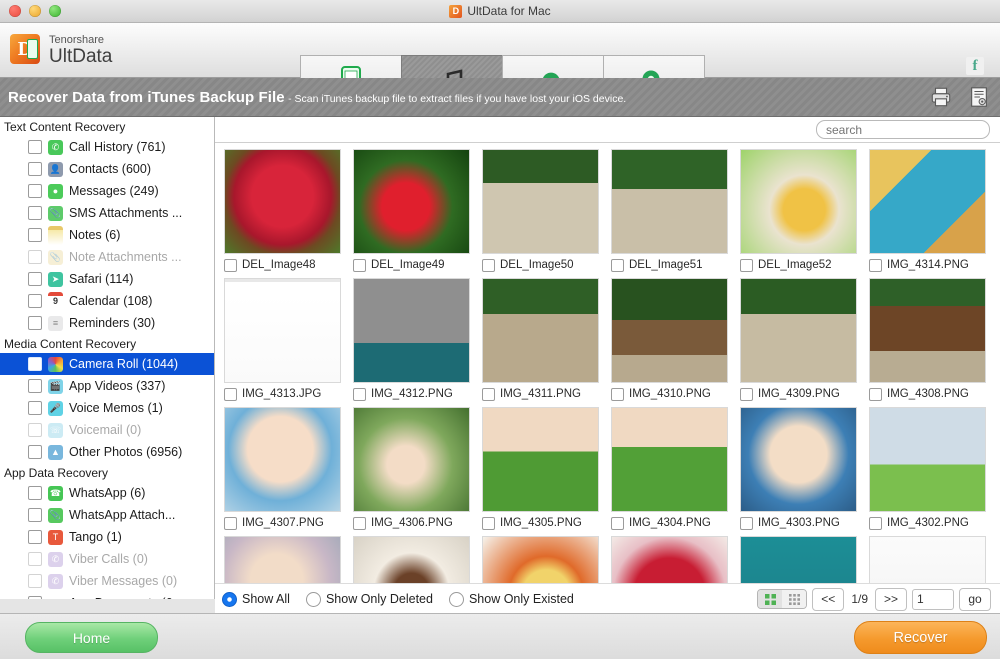  I want to click on sidebar-item-viber-calls-0: ✆ Viber Calls (0), so click(107, 559).